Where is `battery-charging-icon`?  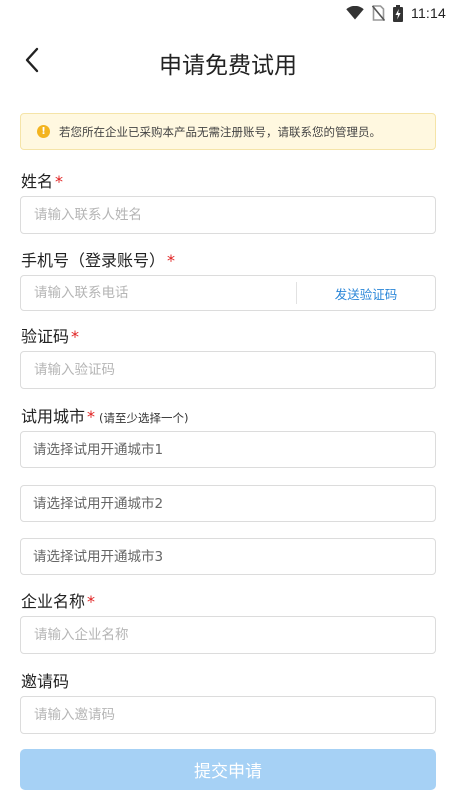 battery-charging-icon is located at coordinates (398, 13).